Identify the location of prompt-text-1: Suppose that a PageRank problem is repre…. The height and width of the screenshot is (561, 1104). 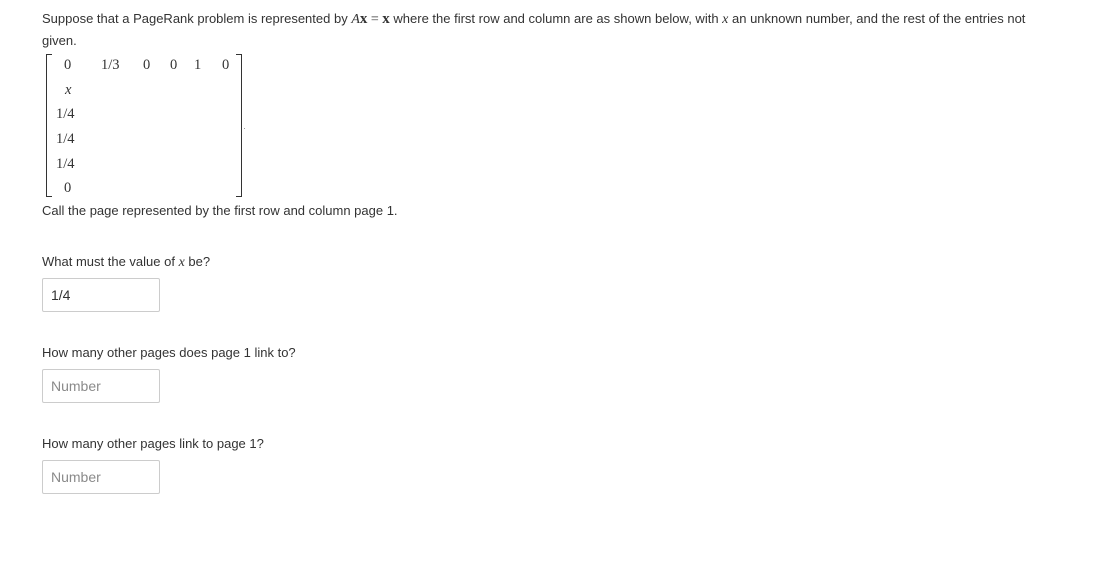
(197, 18).